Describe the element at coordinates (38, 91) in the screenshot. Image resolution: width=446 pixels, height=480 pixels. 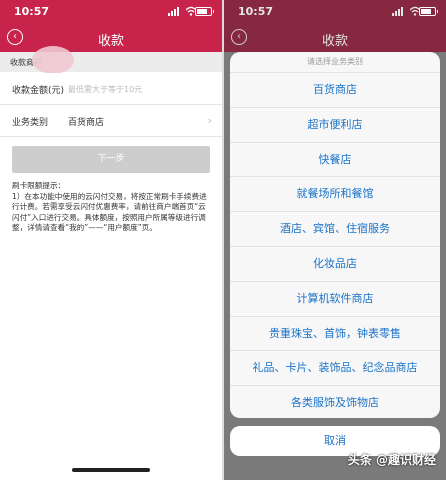
I see `amount-label: 收款金额(元)` at that location.